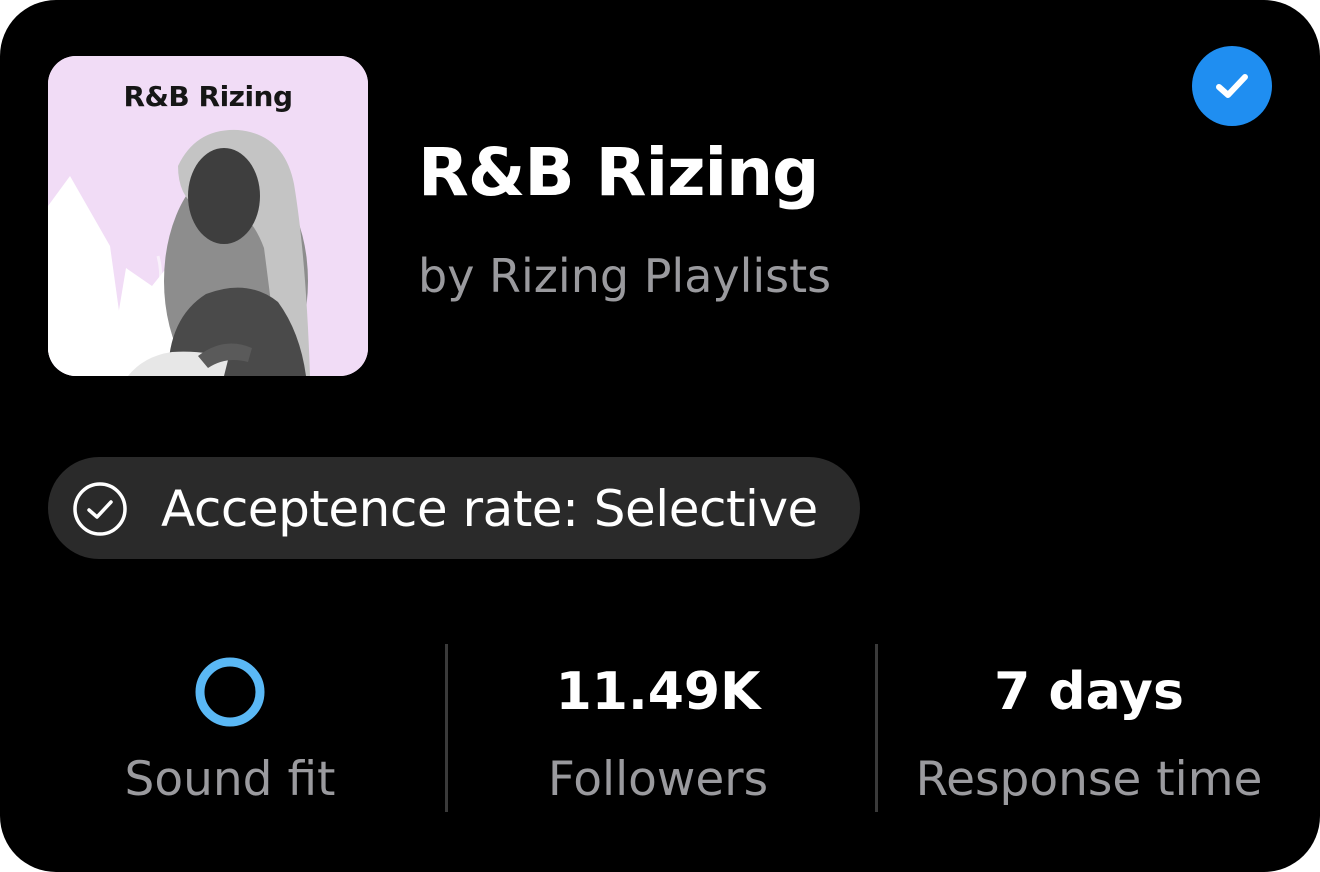 The height and width of the screenshot is (872, 1320). I want to click on playlist-cover-image: R&B Rizing, so click(208, 216).